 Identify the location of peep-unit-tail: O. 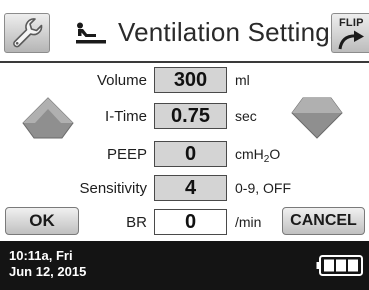
(275, 154).